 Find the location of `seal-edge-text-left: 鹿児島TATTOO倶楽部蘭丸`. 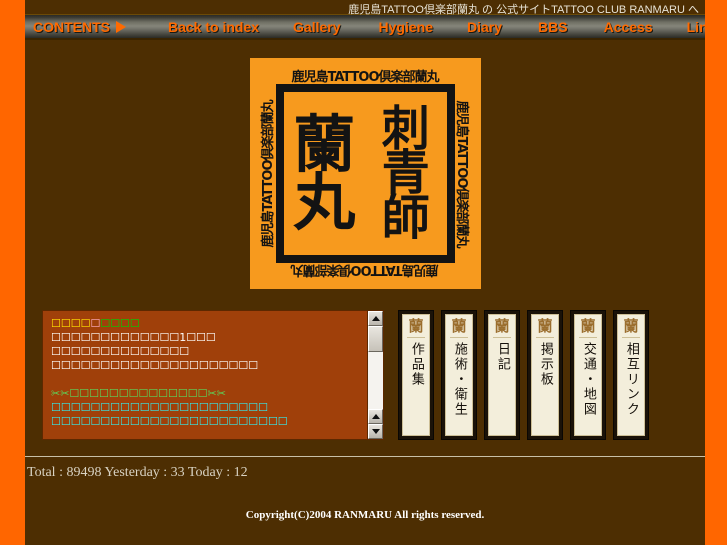

seal-edge-text-left: 鹿児島TATTOO倶楽部蘭丸 is located at coordinates (268, 173).